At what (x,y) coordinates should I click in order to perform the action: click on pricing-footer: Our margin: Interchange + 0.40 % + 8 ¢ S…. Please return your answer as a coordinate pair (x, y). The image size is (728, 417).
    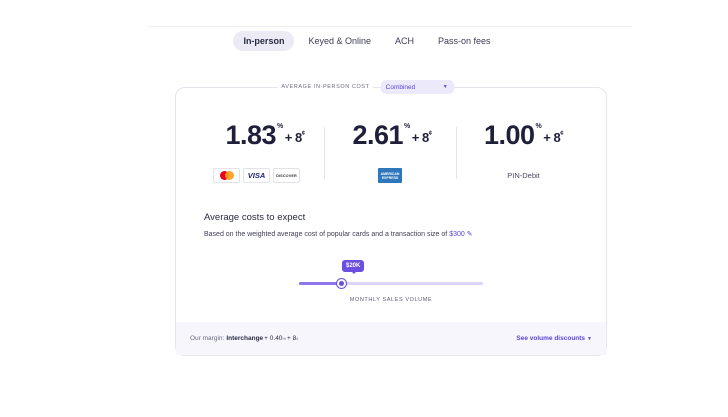
    Looking at the image, I should click on (391, 338).